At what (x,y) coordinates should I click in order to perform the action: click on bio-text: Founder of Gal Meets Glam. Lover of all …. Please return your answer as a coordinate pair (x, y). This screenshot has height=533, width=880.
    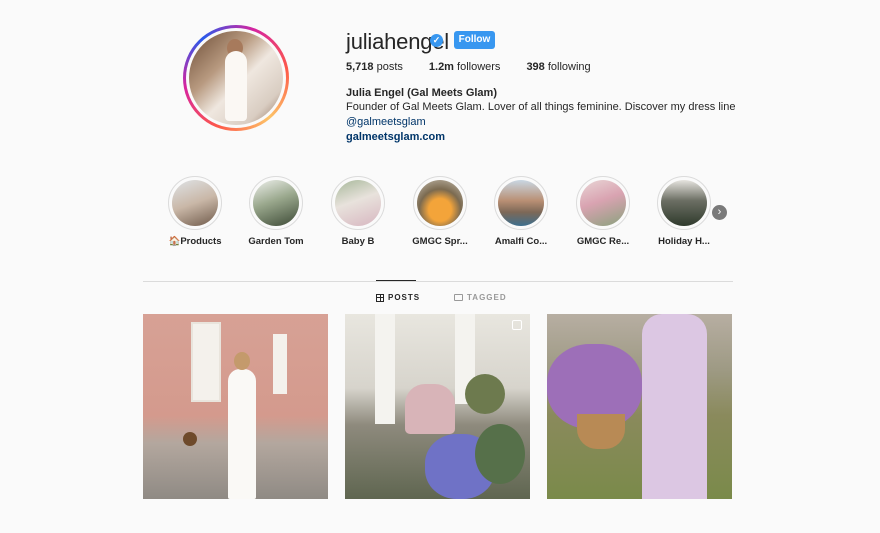
    Looking at the image, I should click on (541, 107).